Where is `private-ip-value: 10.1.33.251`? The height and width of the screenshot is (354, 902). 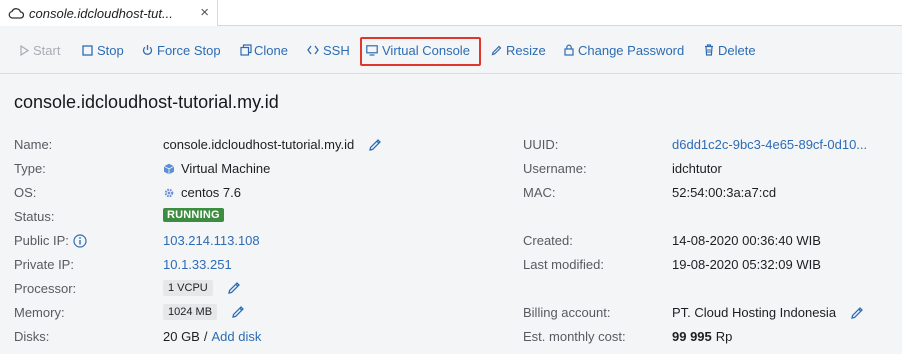 private-ip-value: 10.1.33.251 is located at coordinates (197, 264).